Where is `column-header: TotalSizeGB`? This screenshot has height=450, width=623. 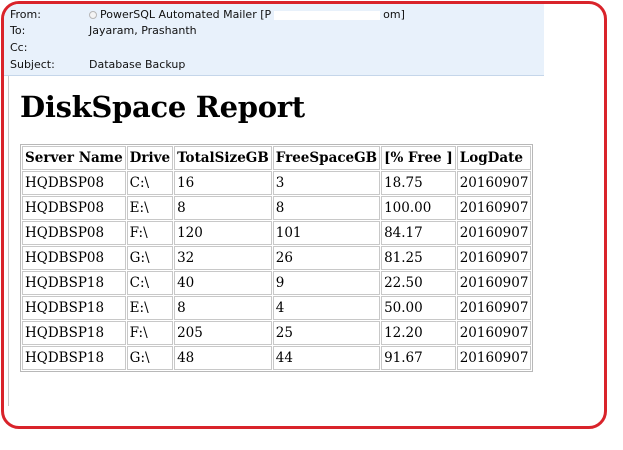 column-header: TotalSizeGB is located at coordinates (223, 158).